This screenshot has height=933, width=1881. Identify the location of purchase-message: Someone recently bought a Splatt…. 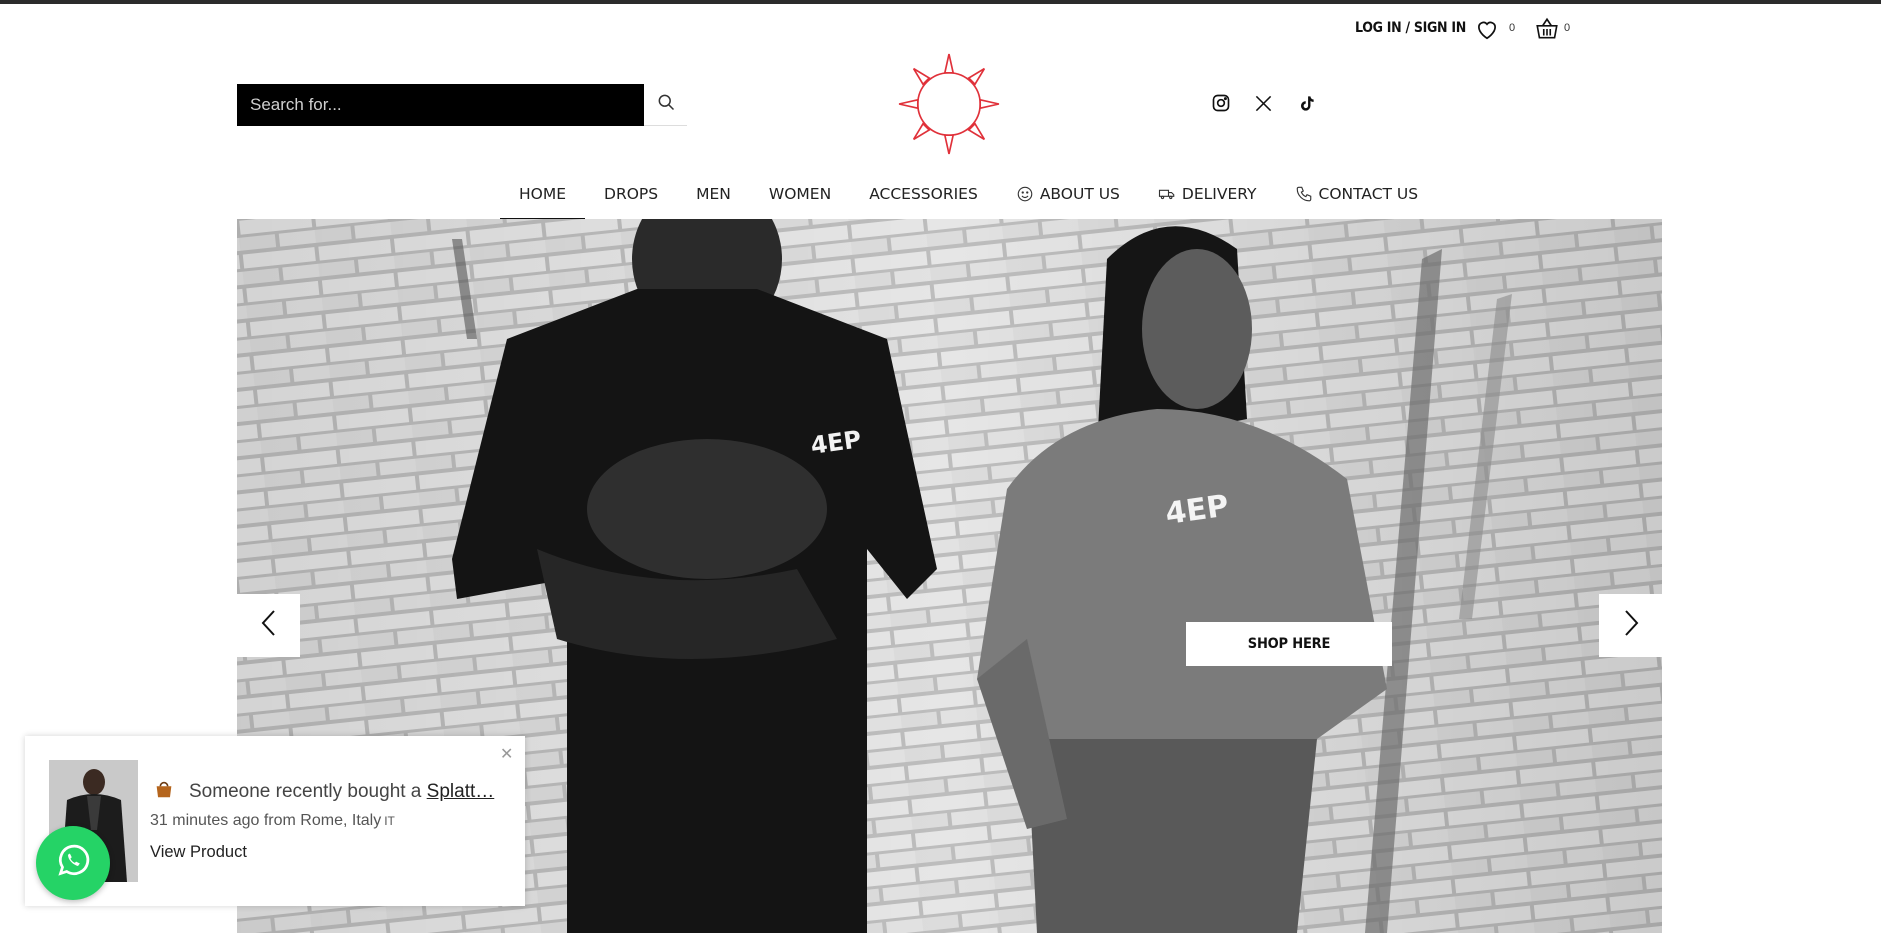
(323, 792).